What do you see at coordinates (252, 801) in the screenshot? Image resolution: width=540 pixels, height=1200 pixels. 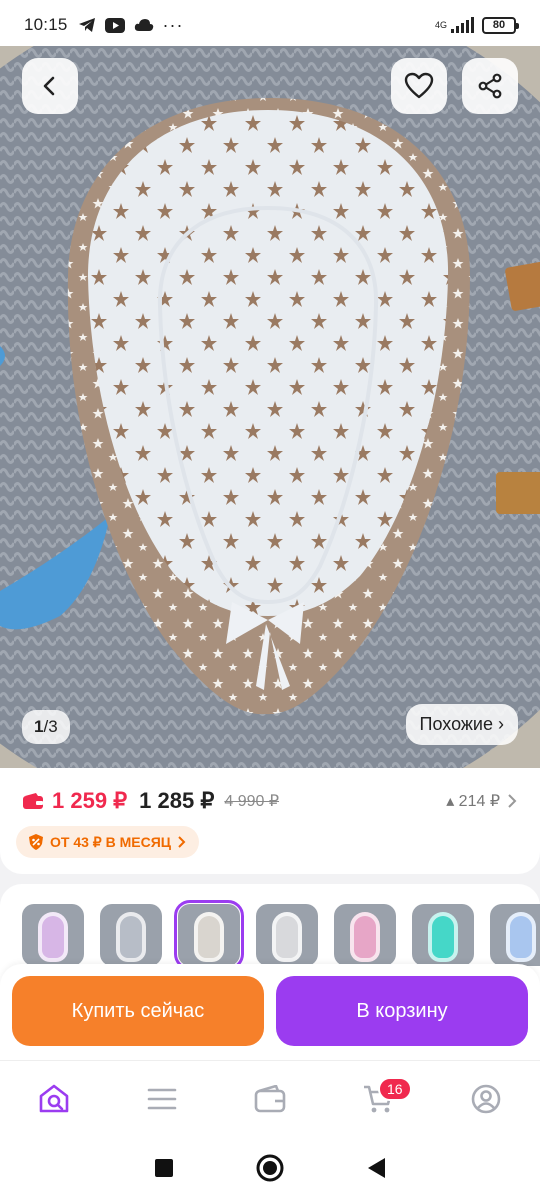 I see `old-price: 4 990 ₽` at bounding box center [252, 801].